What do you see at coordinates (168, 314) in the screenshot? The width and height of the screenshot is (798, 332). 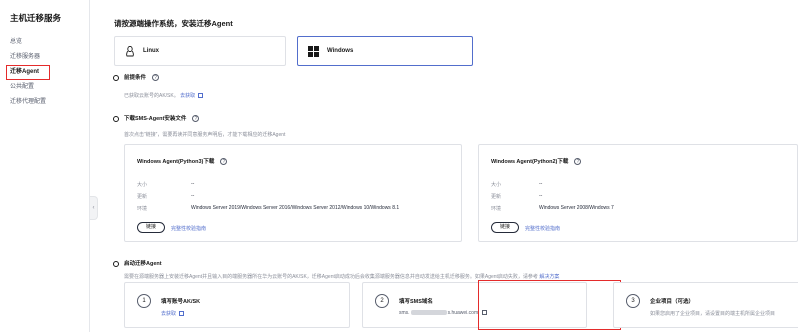 I see `get-aksk-link: 去获取` at bounding box center [168, 314].